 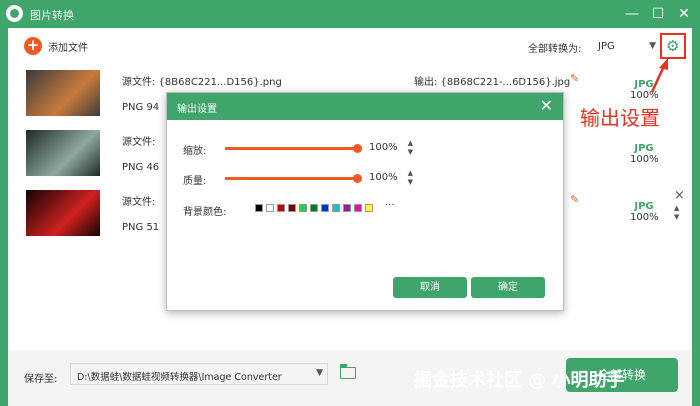 I want to click on background-color-setting: 背景颜色: ···, so click(x=368, y=209).